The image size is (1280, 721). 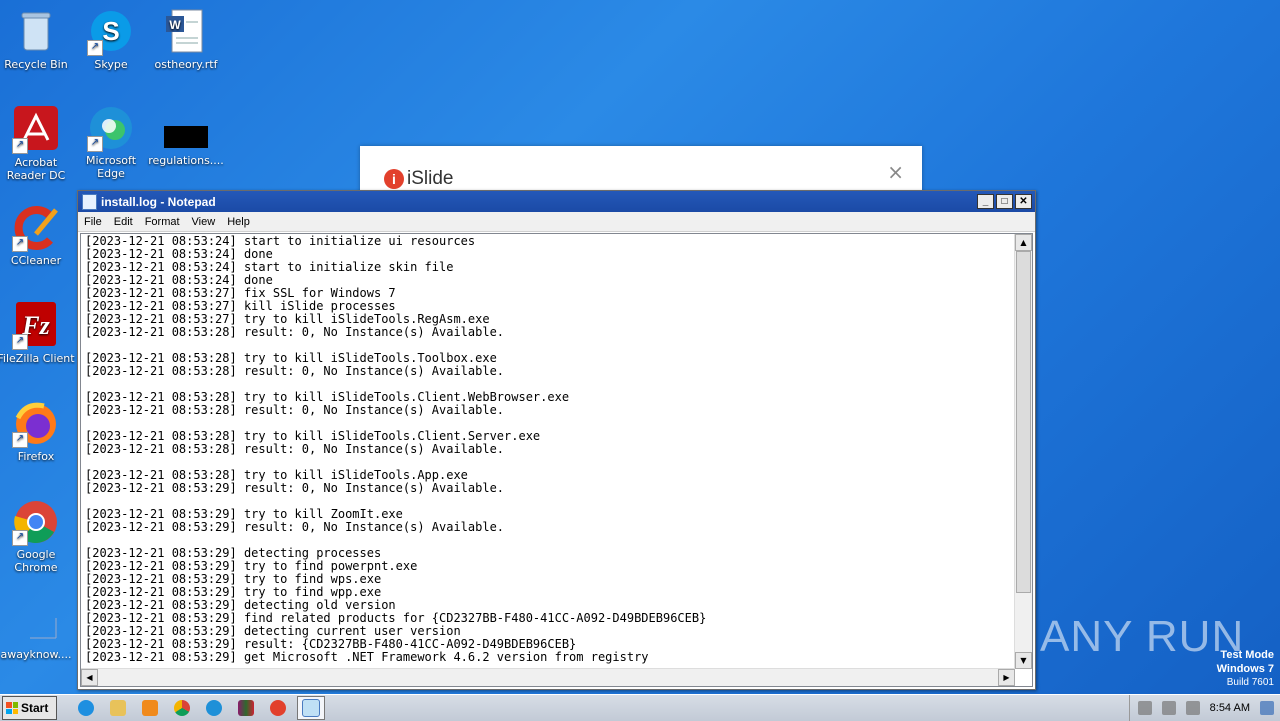 What do you see at coordinates (548, 677) in the screenshot?
I see `horizontal-scrollbar: ◀ ▶` at bounding box center [548, 677].